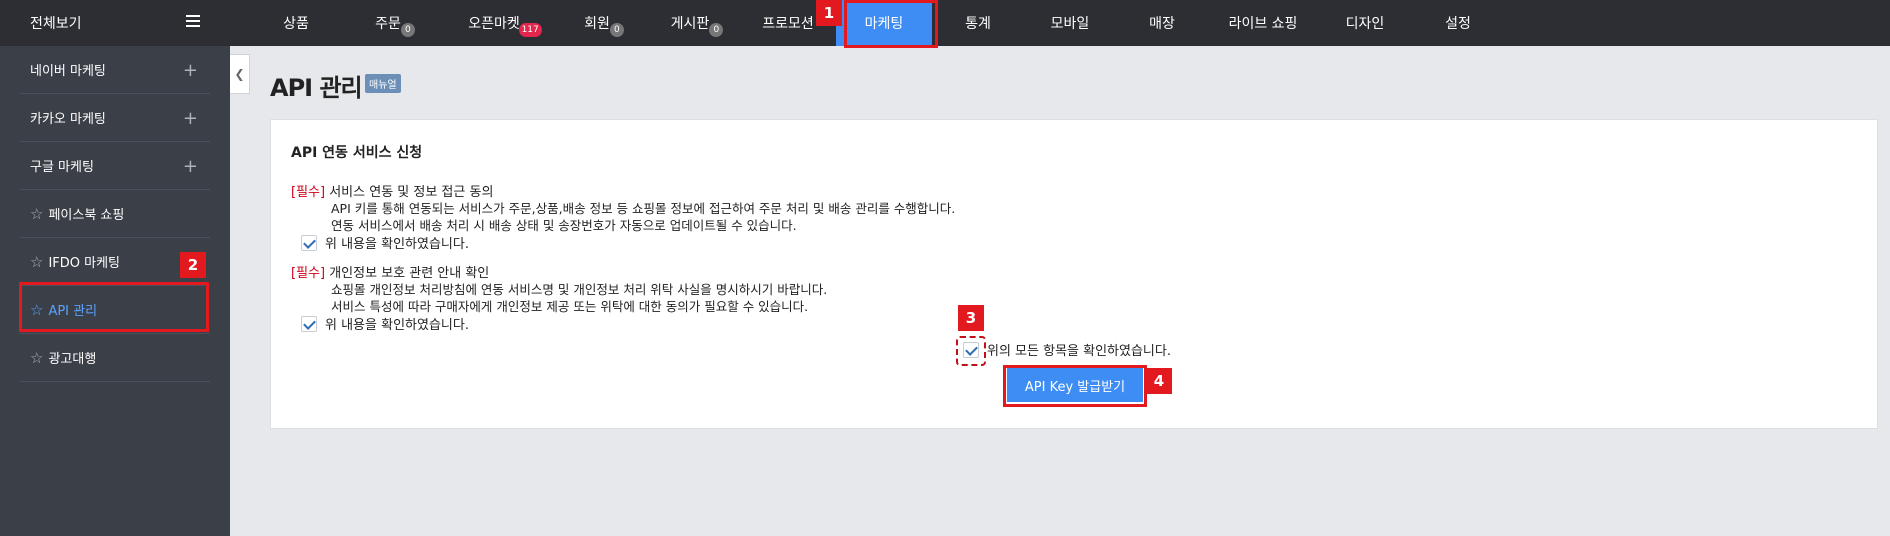  I want to click on nav-products: 상품, so click(296, 23).